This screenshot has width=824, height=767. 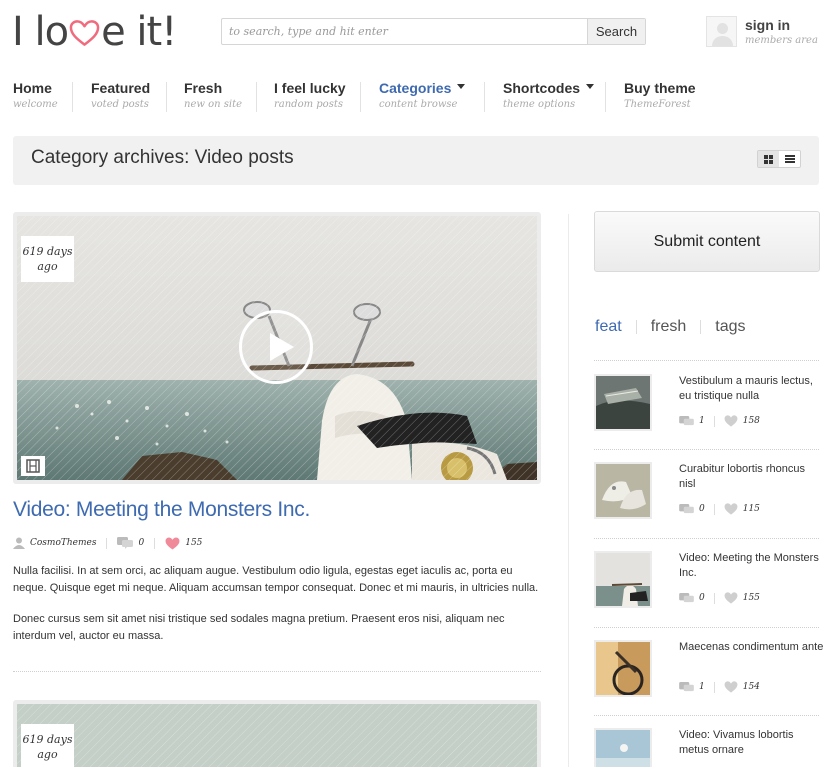 I want to click on signin-subtitle: members area, so click(x=781, y=40).